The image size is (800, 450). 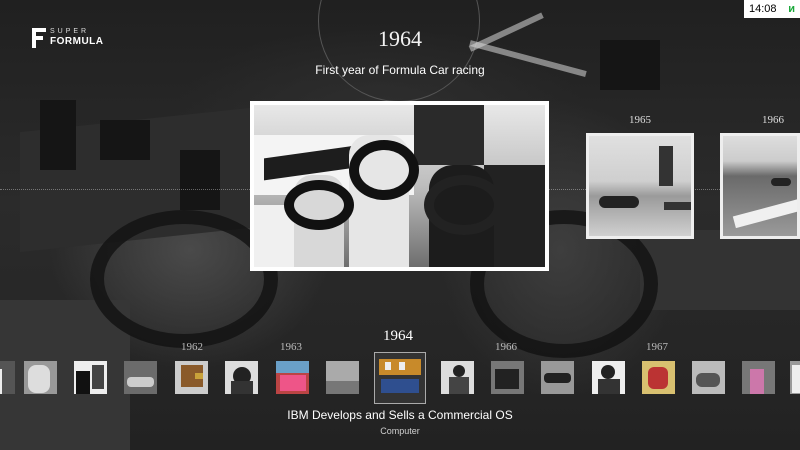 I want to click on side-item-year: 1966, so click(x=773, y=120).